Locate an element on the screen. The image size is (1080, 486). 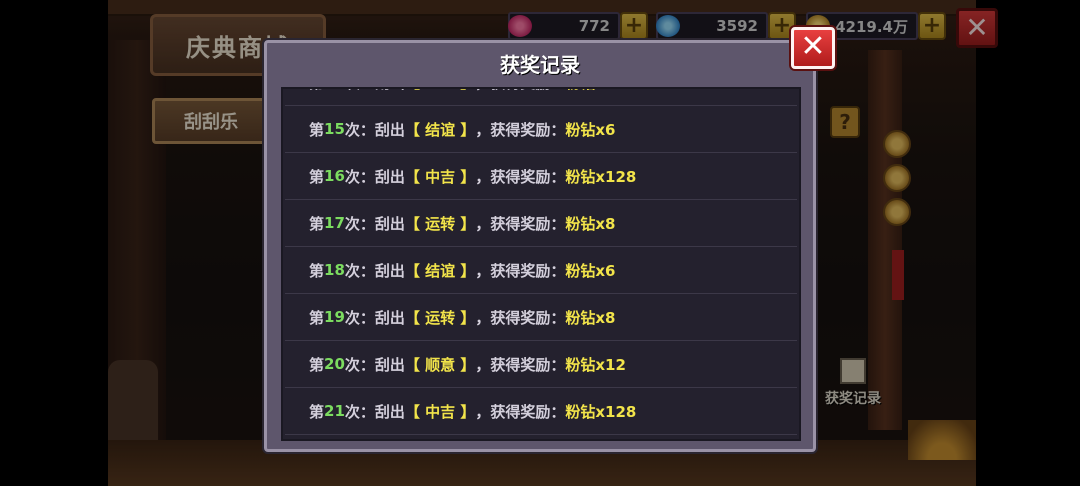
record-number: 20 is located at coordinates (334, 364).